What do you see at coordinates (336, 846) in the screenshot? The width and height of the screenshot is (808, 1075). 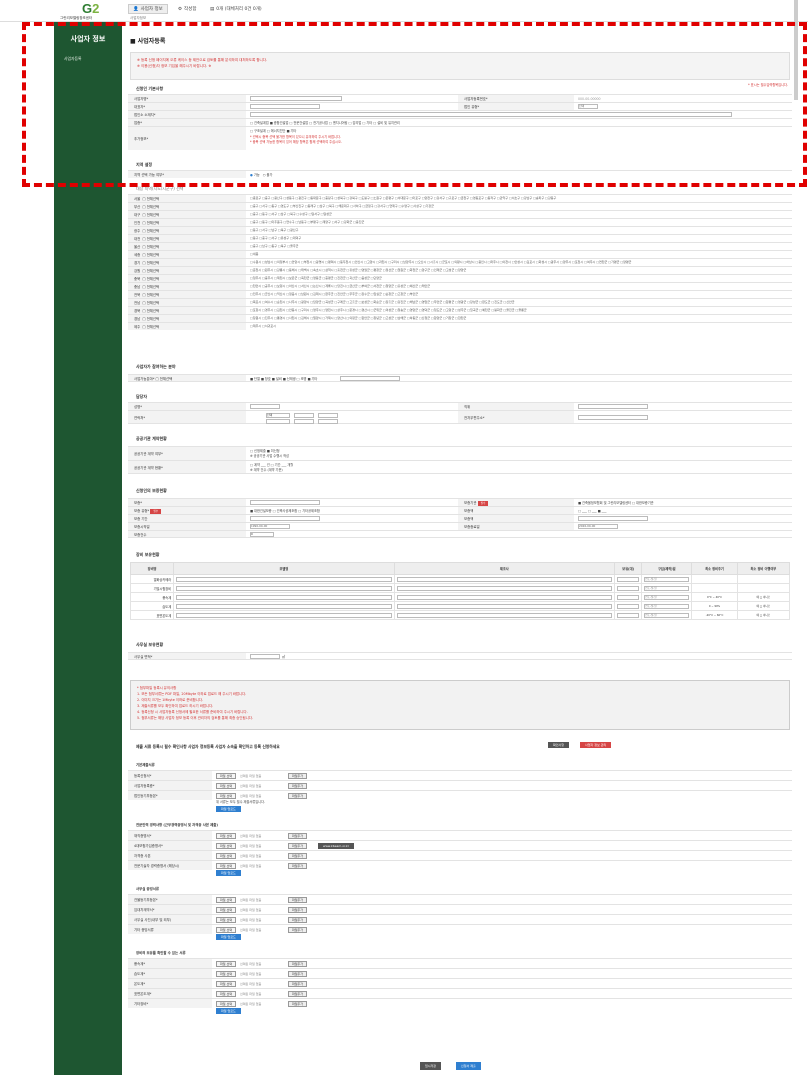 I see `link-button: www.kbeam.or.kr` at bounding box center [336, 846].